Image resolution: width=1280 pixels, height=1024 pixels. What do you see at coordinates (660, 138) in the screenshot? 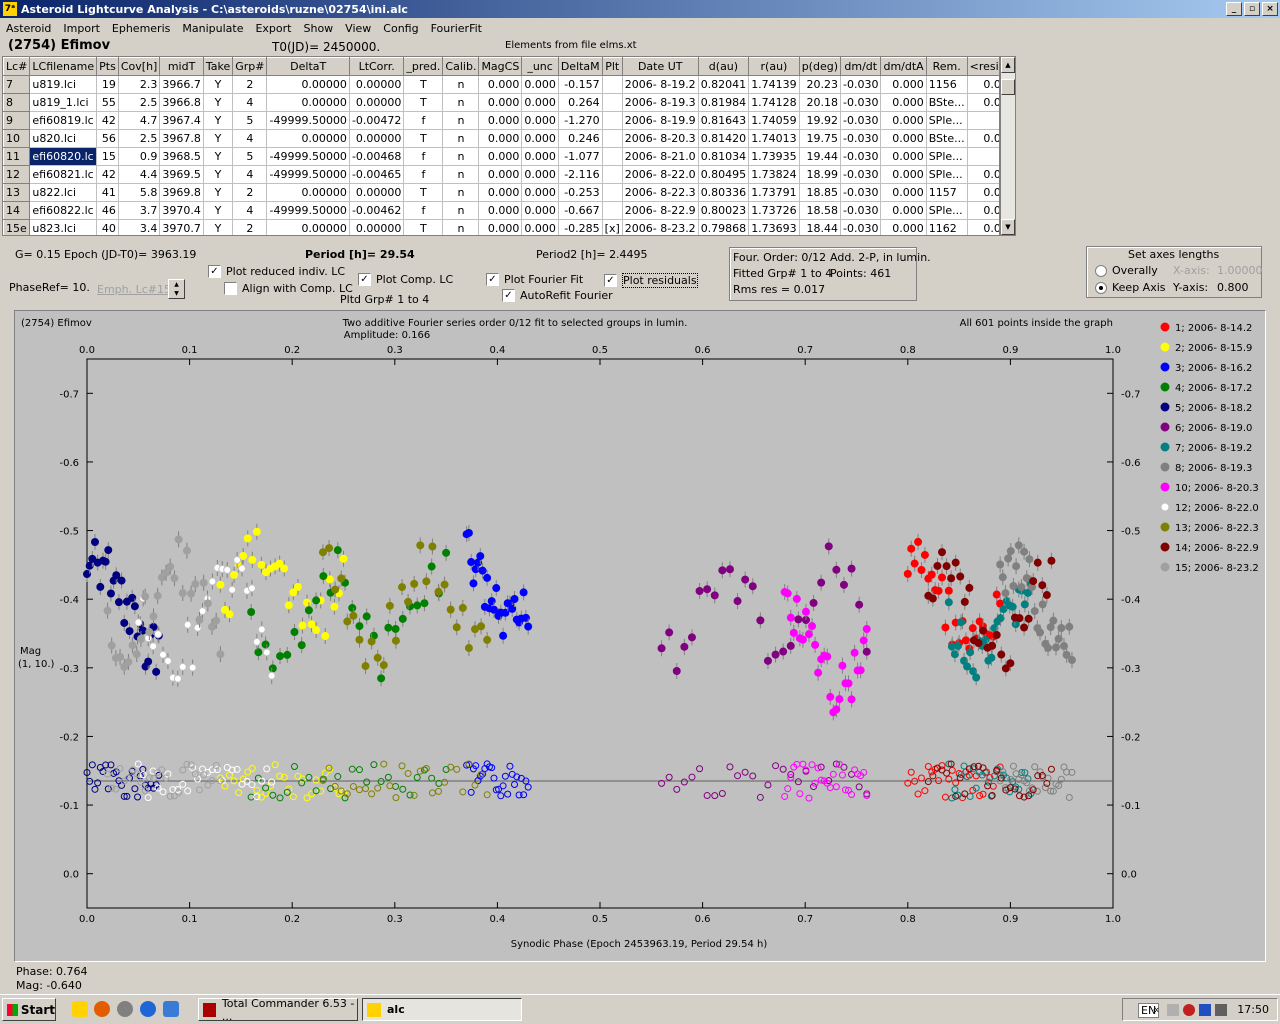
I see `table-cell: 2006- 8-20.3` at bounding box center [660, 138].